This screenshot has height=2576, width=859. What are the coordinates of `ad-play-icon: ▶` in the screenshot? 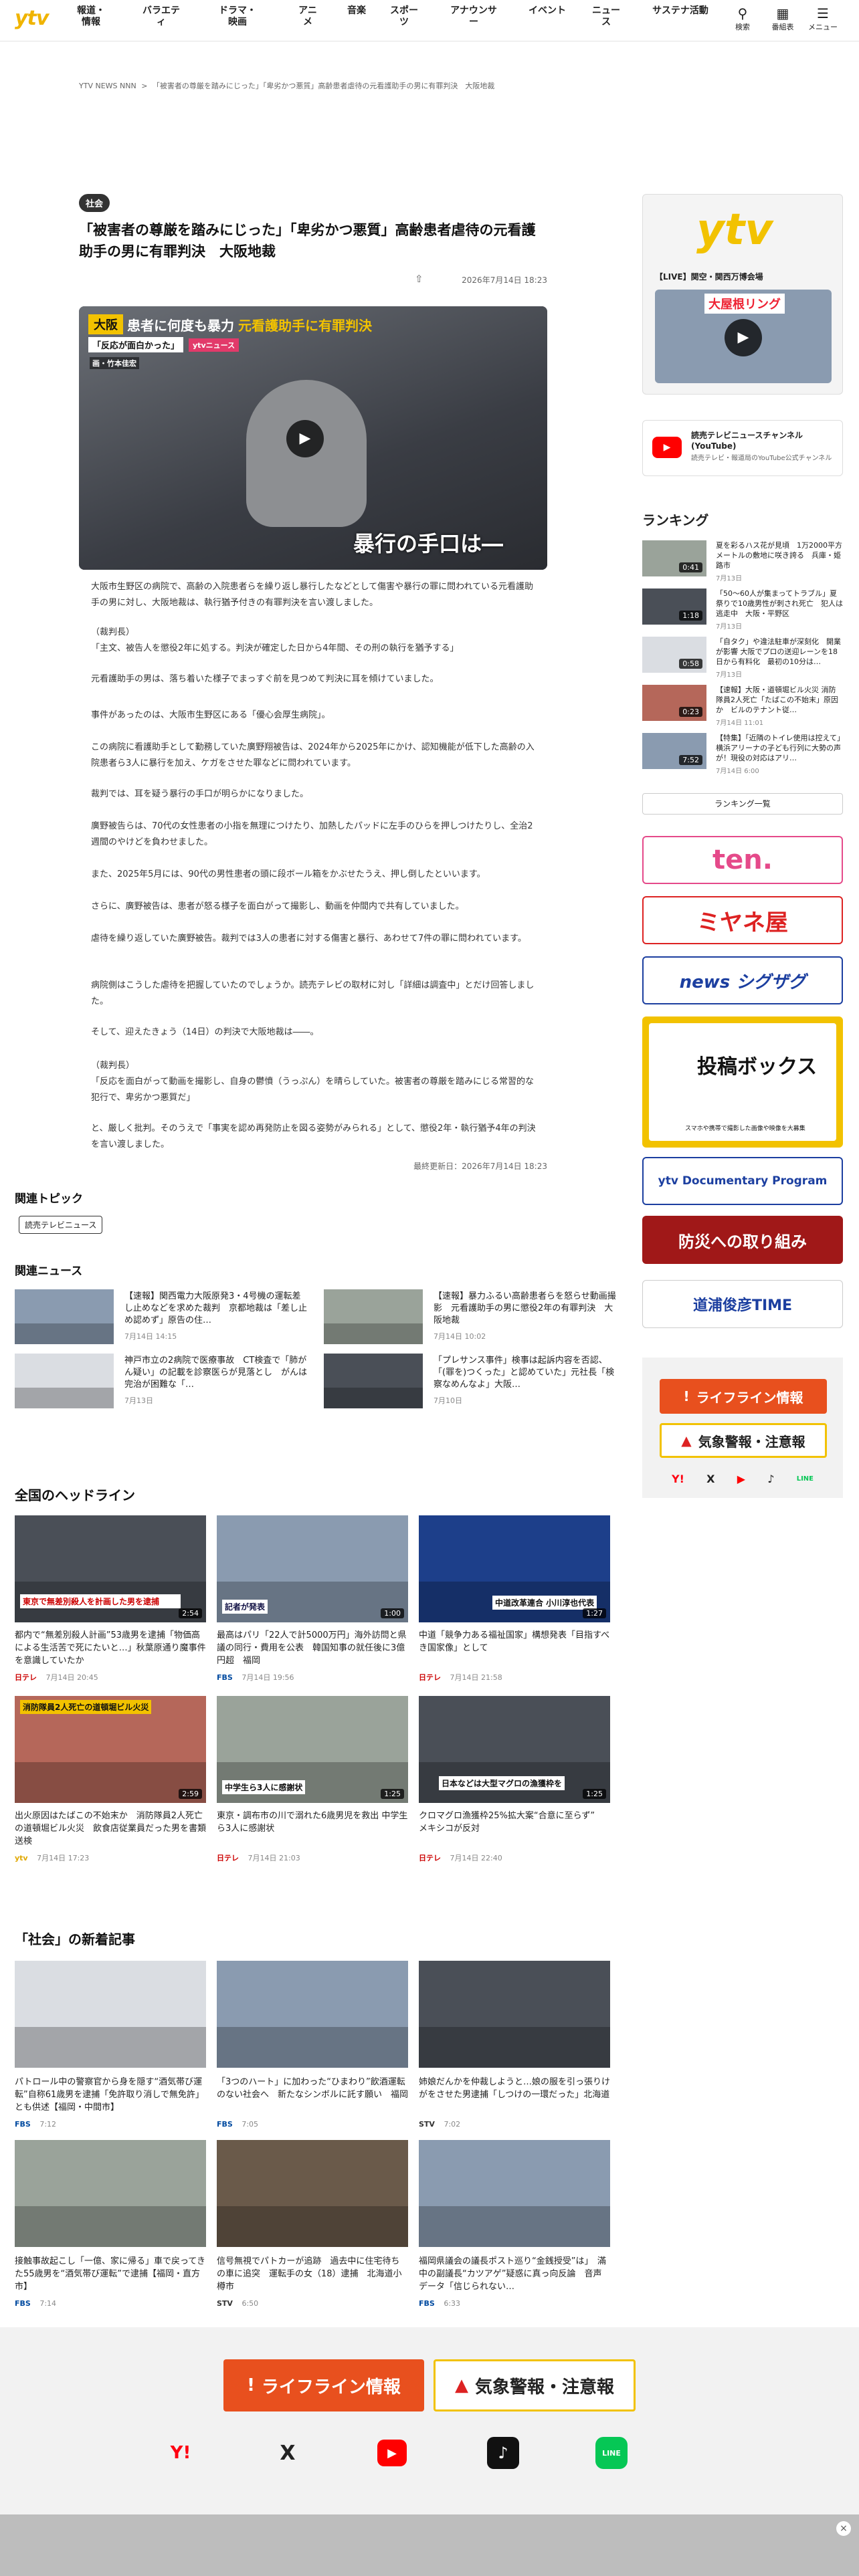 It's located at (743, 338).